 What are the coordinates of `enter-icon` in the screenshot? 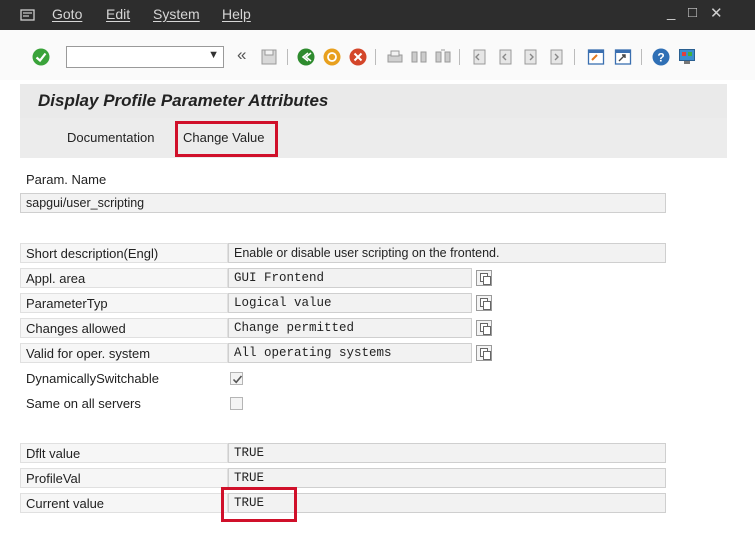 It's located at (41, 57).